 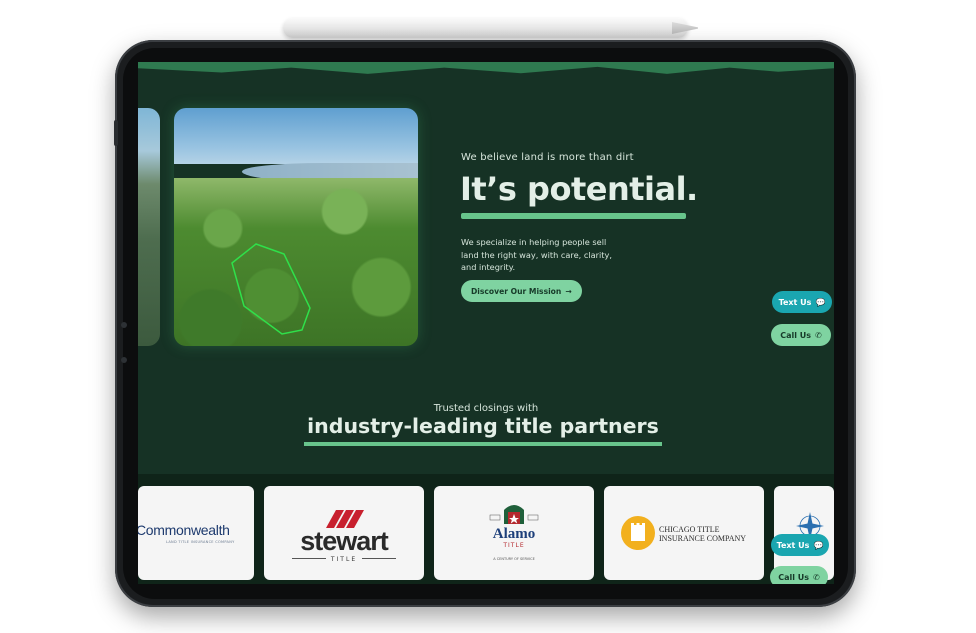 I want to click on stewart-rule-right, so click(x=379, y=558).